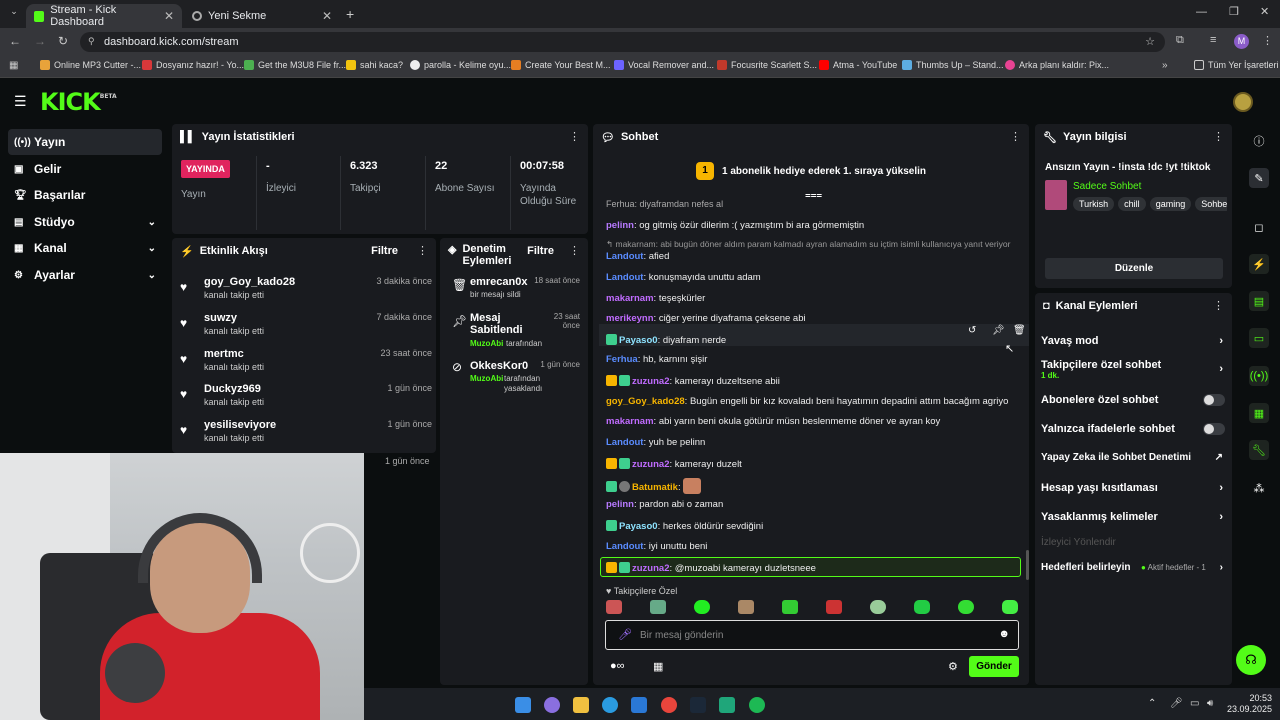  I want to click on user-avatar, so click(1243, 102).